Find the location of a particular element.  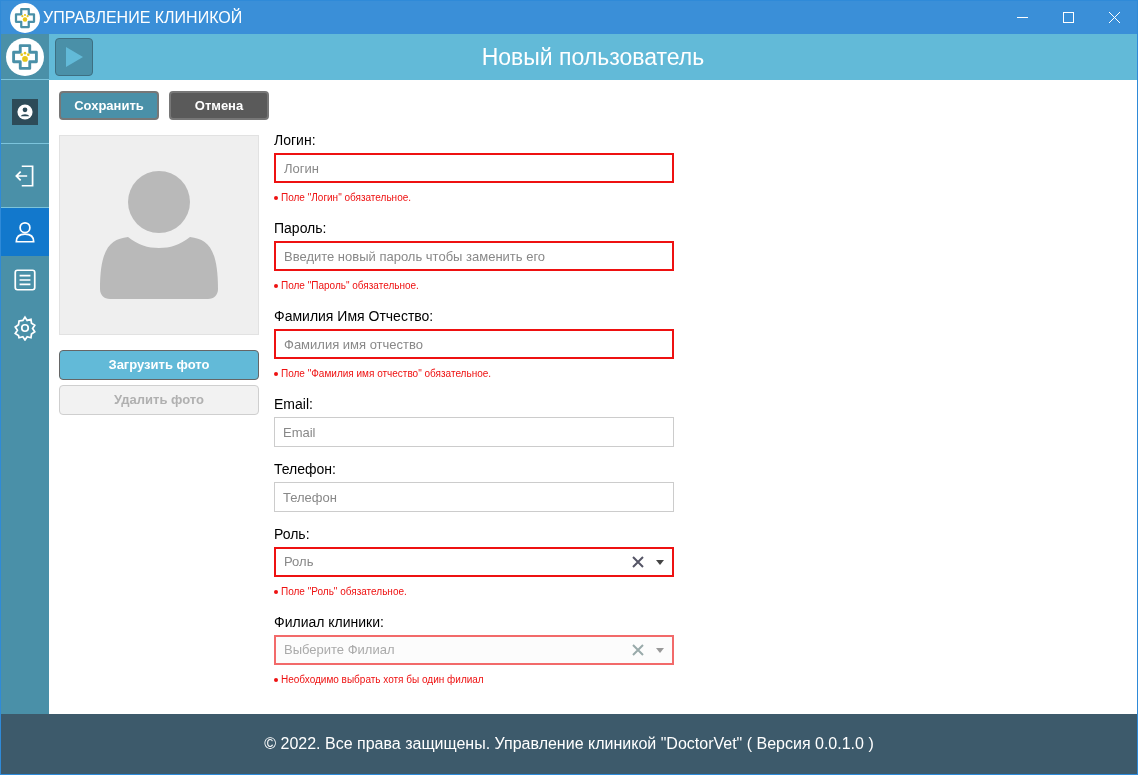

play-icon is located at coordinates (74, 57).